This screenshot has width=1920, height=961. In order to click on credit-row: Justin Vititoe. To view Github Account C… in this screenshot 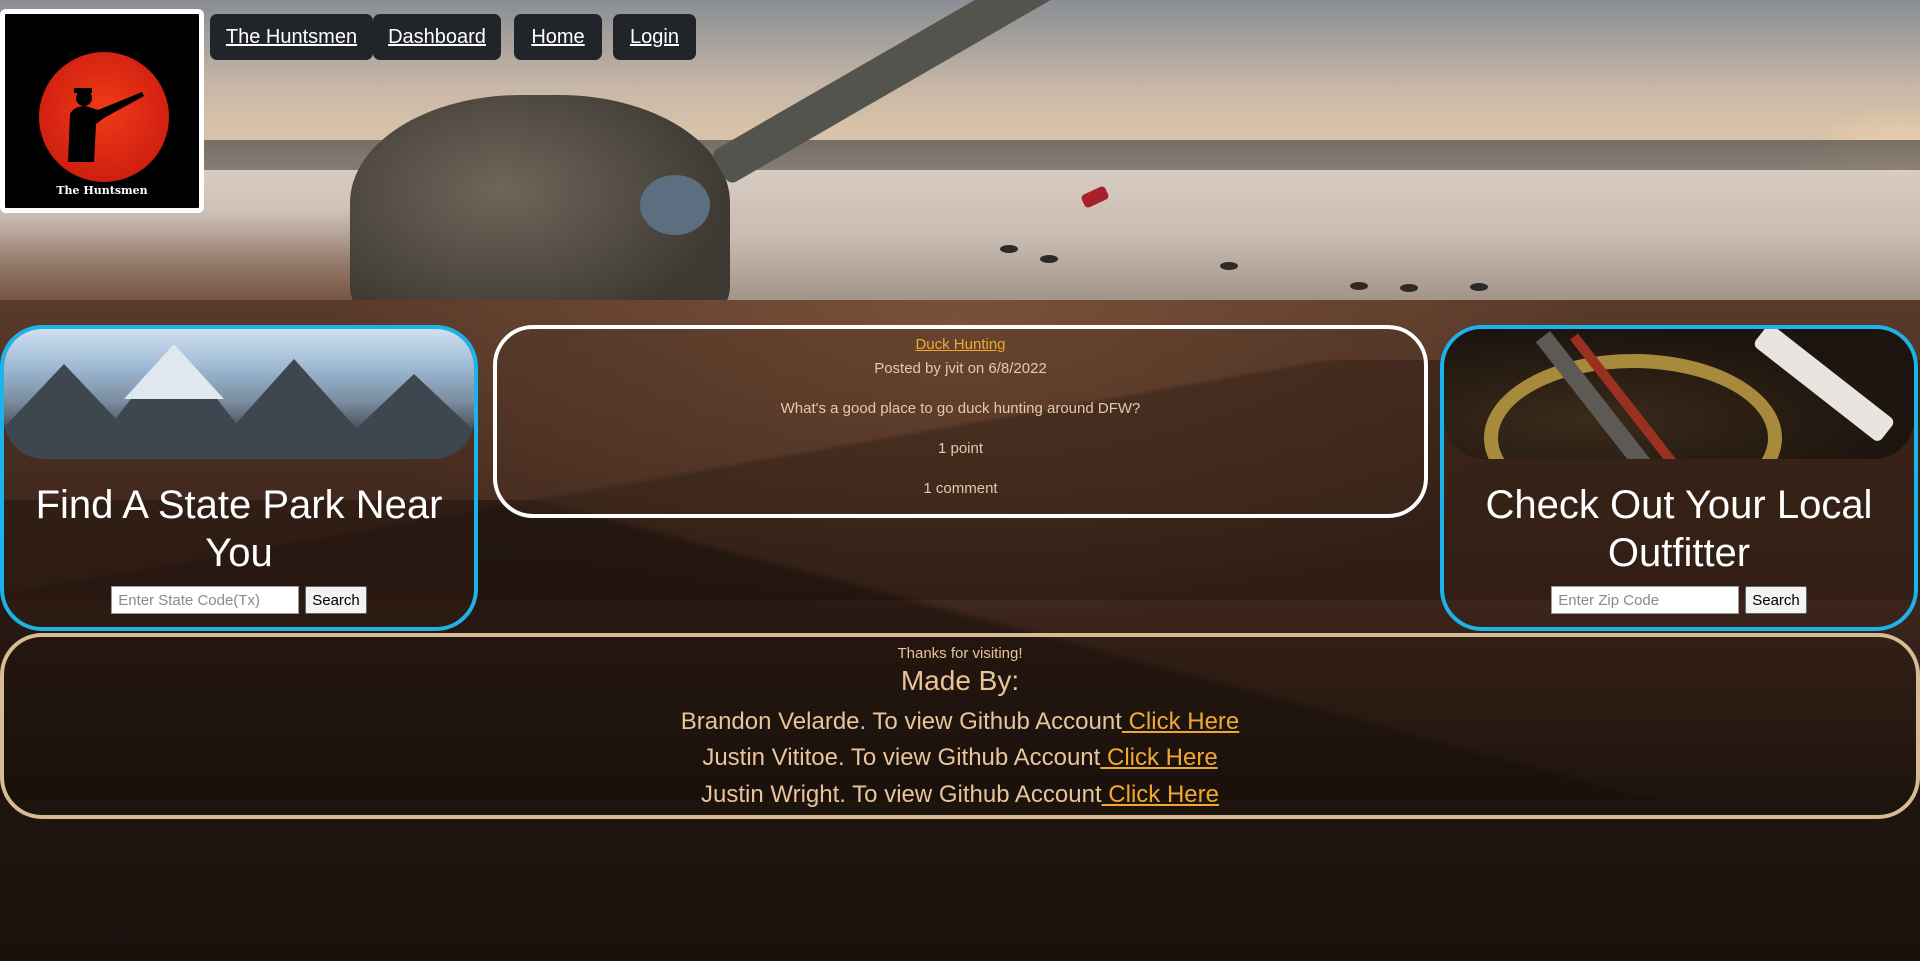, I will do `click(960, 758)`.